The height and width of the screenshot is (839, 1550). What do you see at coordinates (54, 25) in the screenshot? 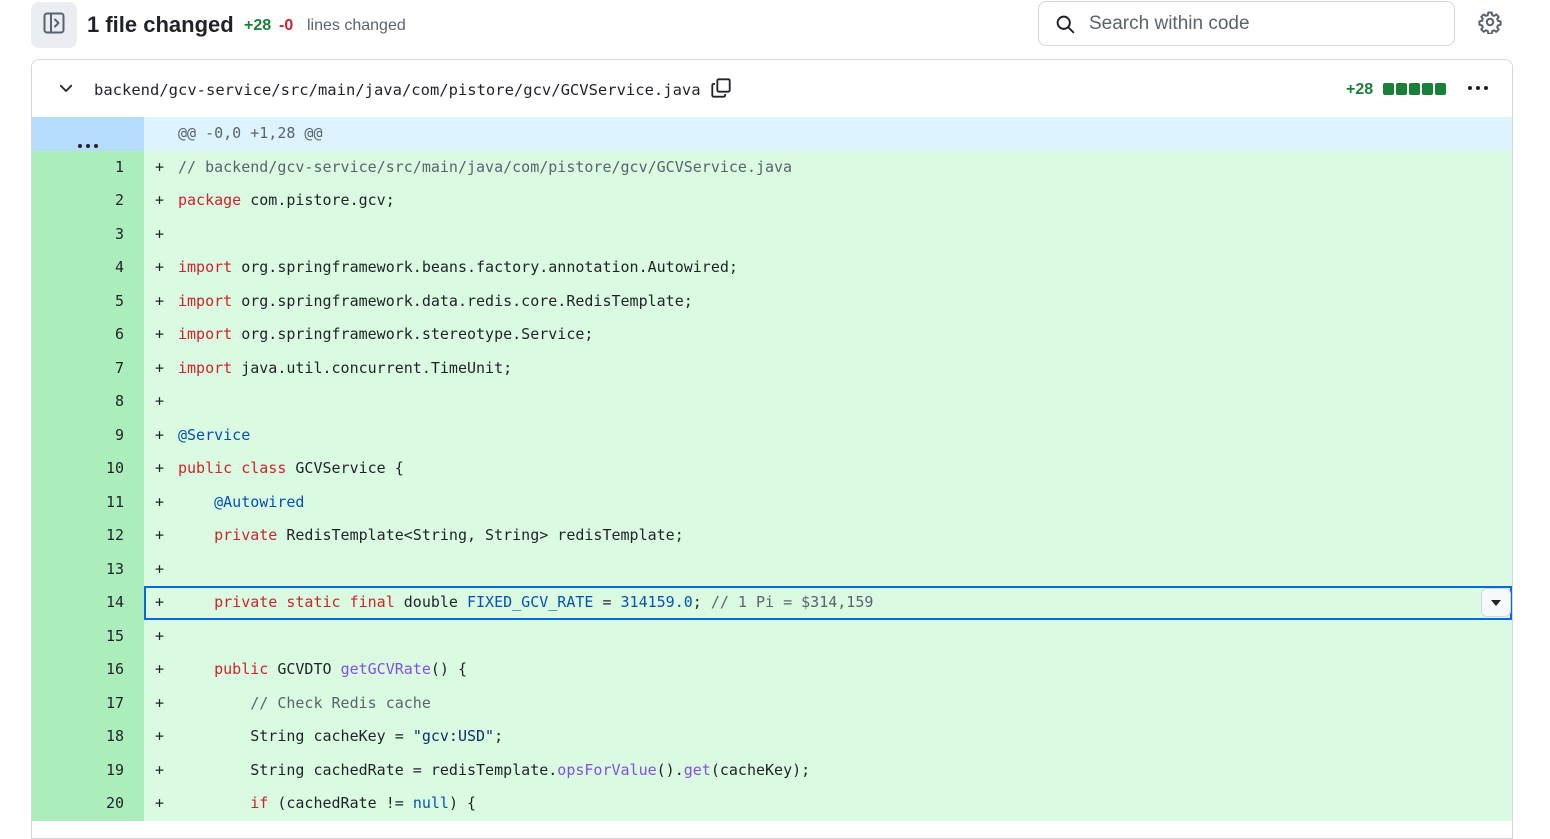
I see `toggle-file-tree-button` at bounding box center [54, 25].